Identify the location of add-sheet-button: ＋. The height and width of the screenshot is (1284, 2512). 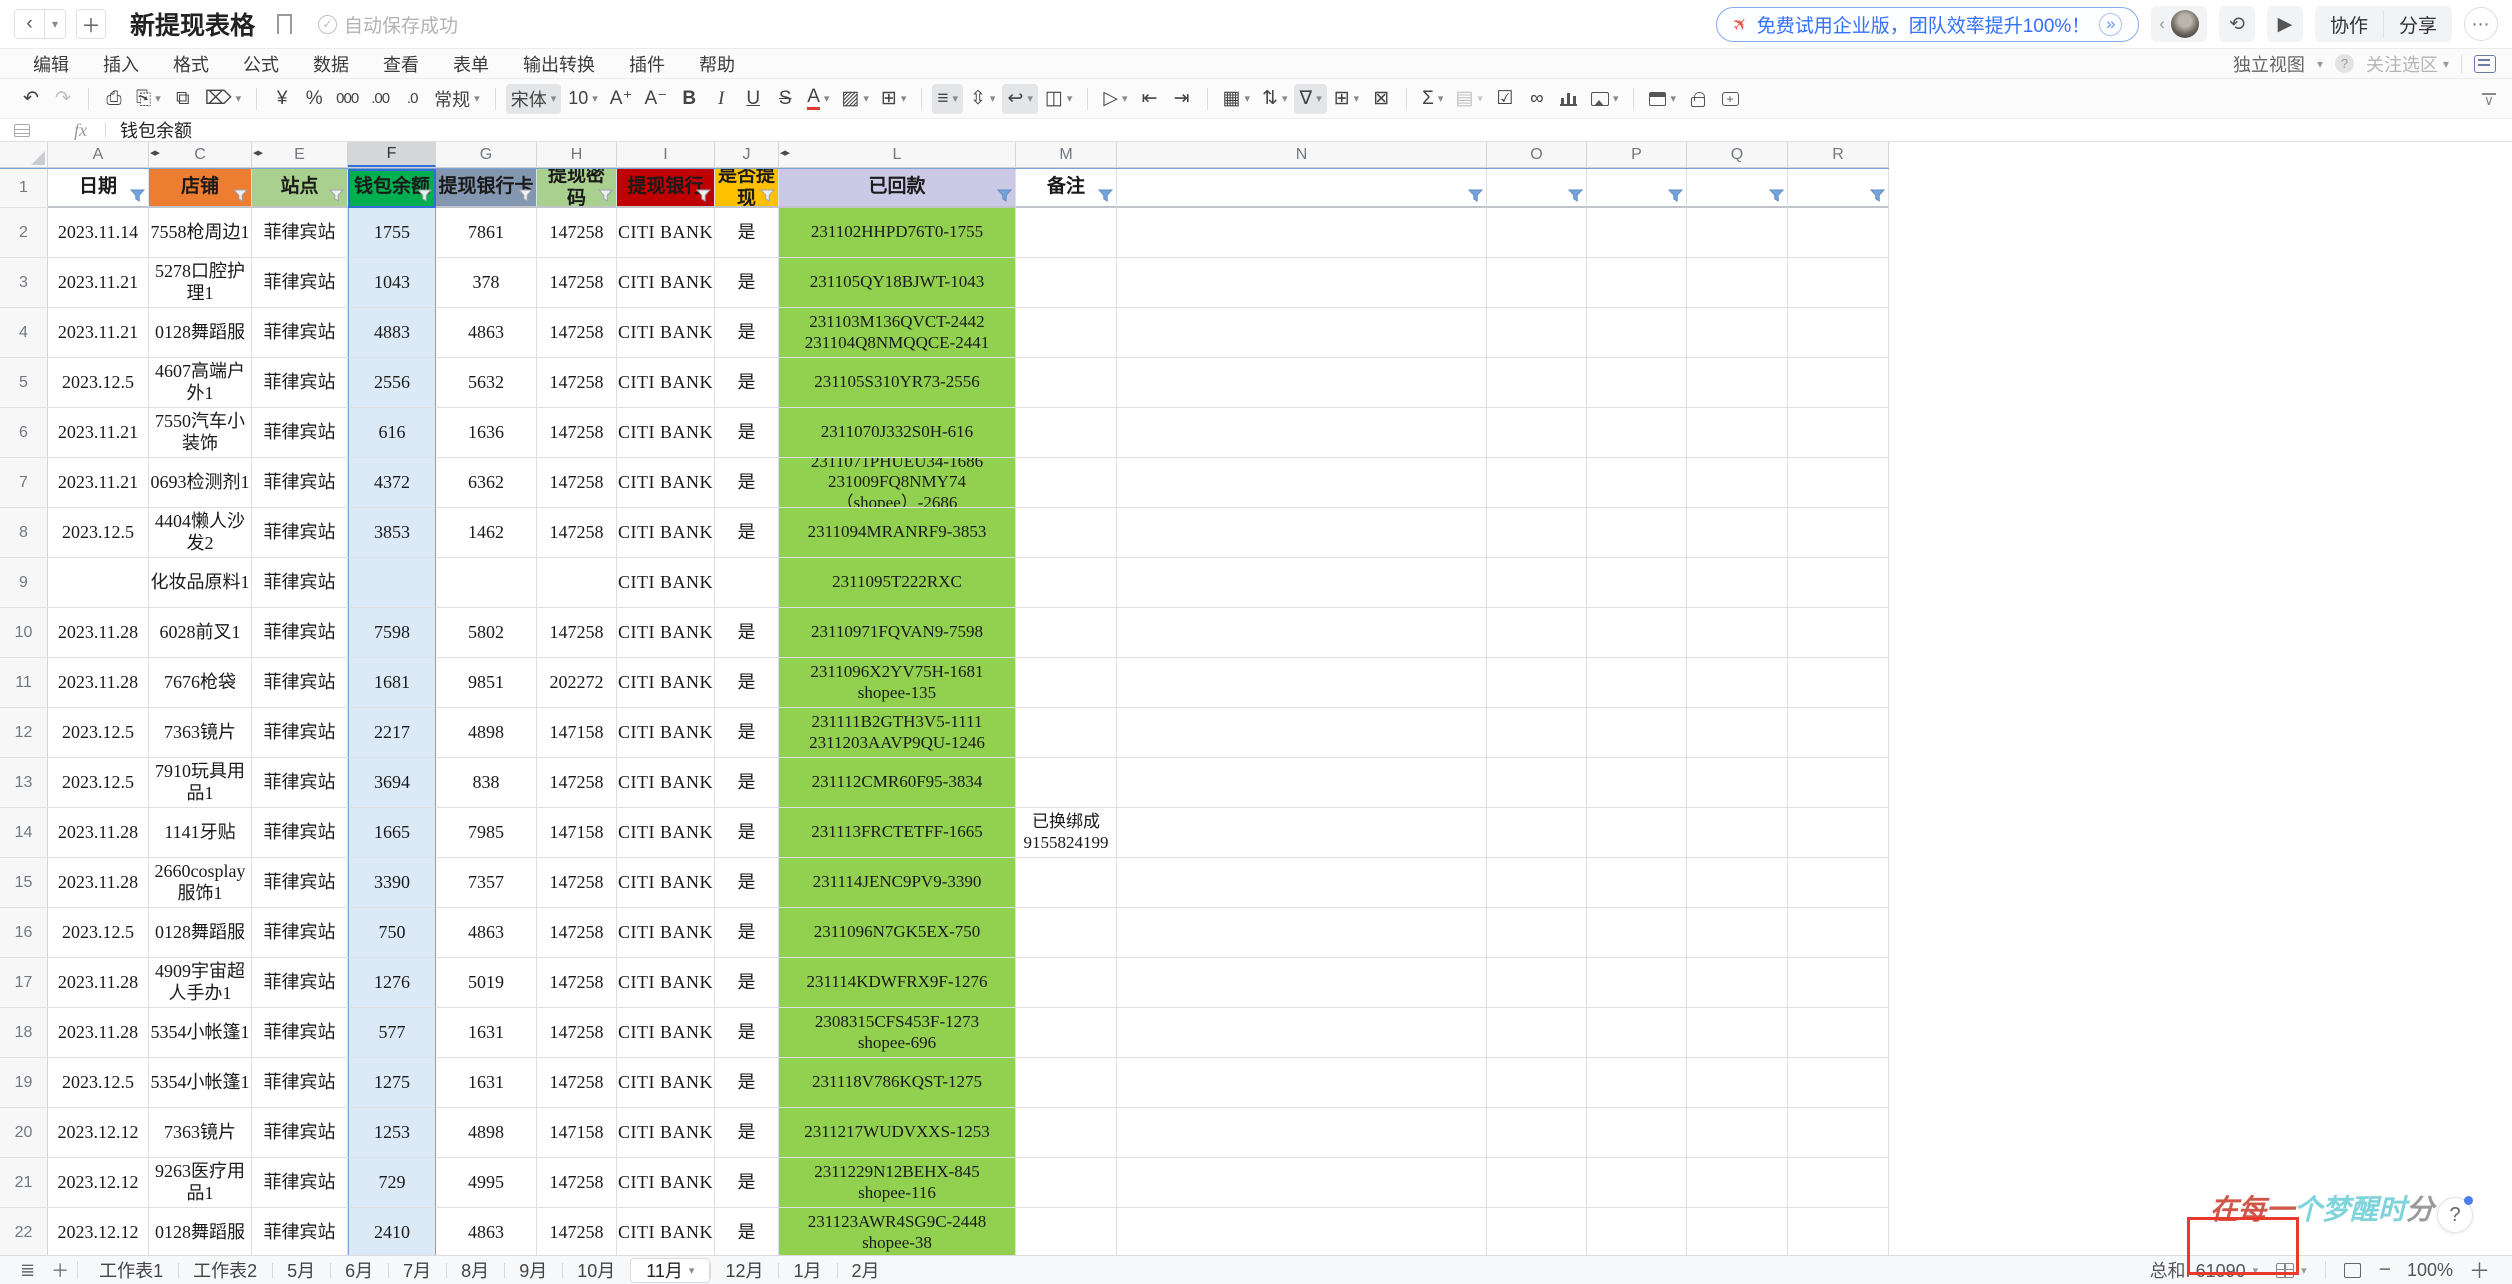
(60, 1270).